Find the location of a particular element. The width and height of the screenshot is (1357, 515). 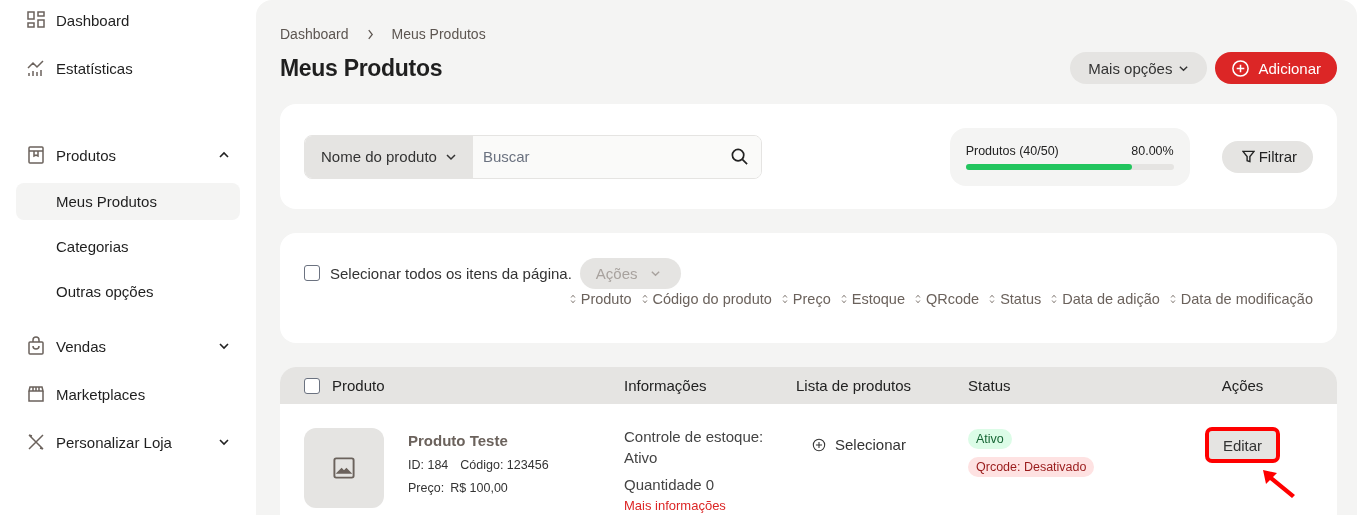

column-header: Ações is located at coordinates (1242, 385).